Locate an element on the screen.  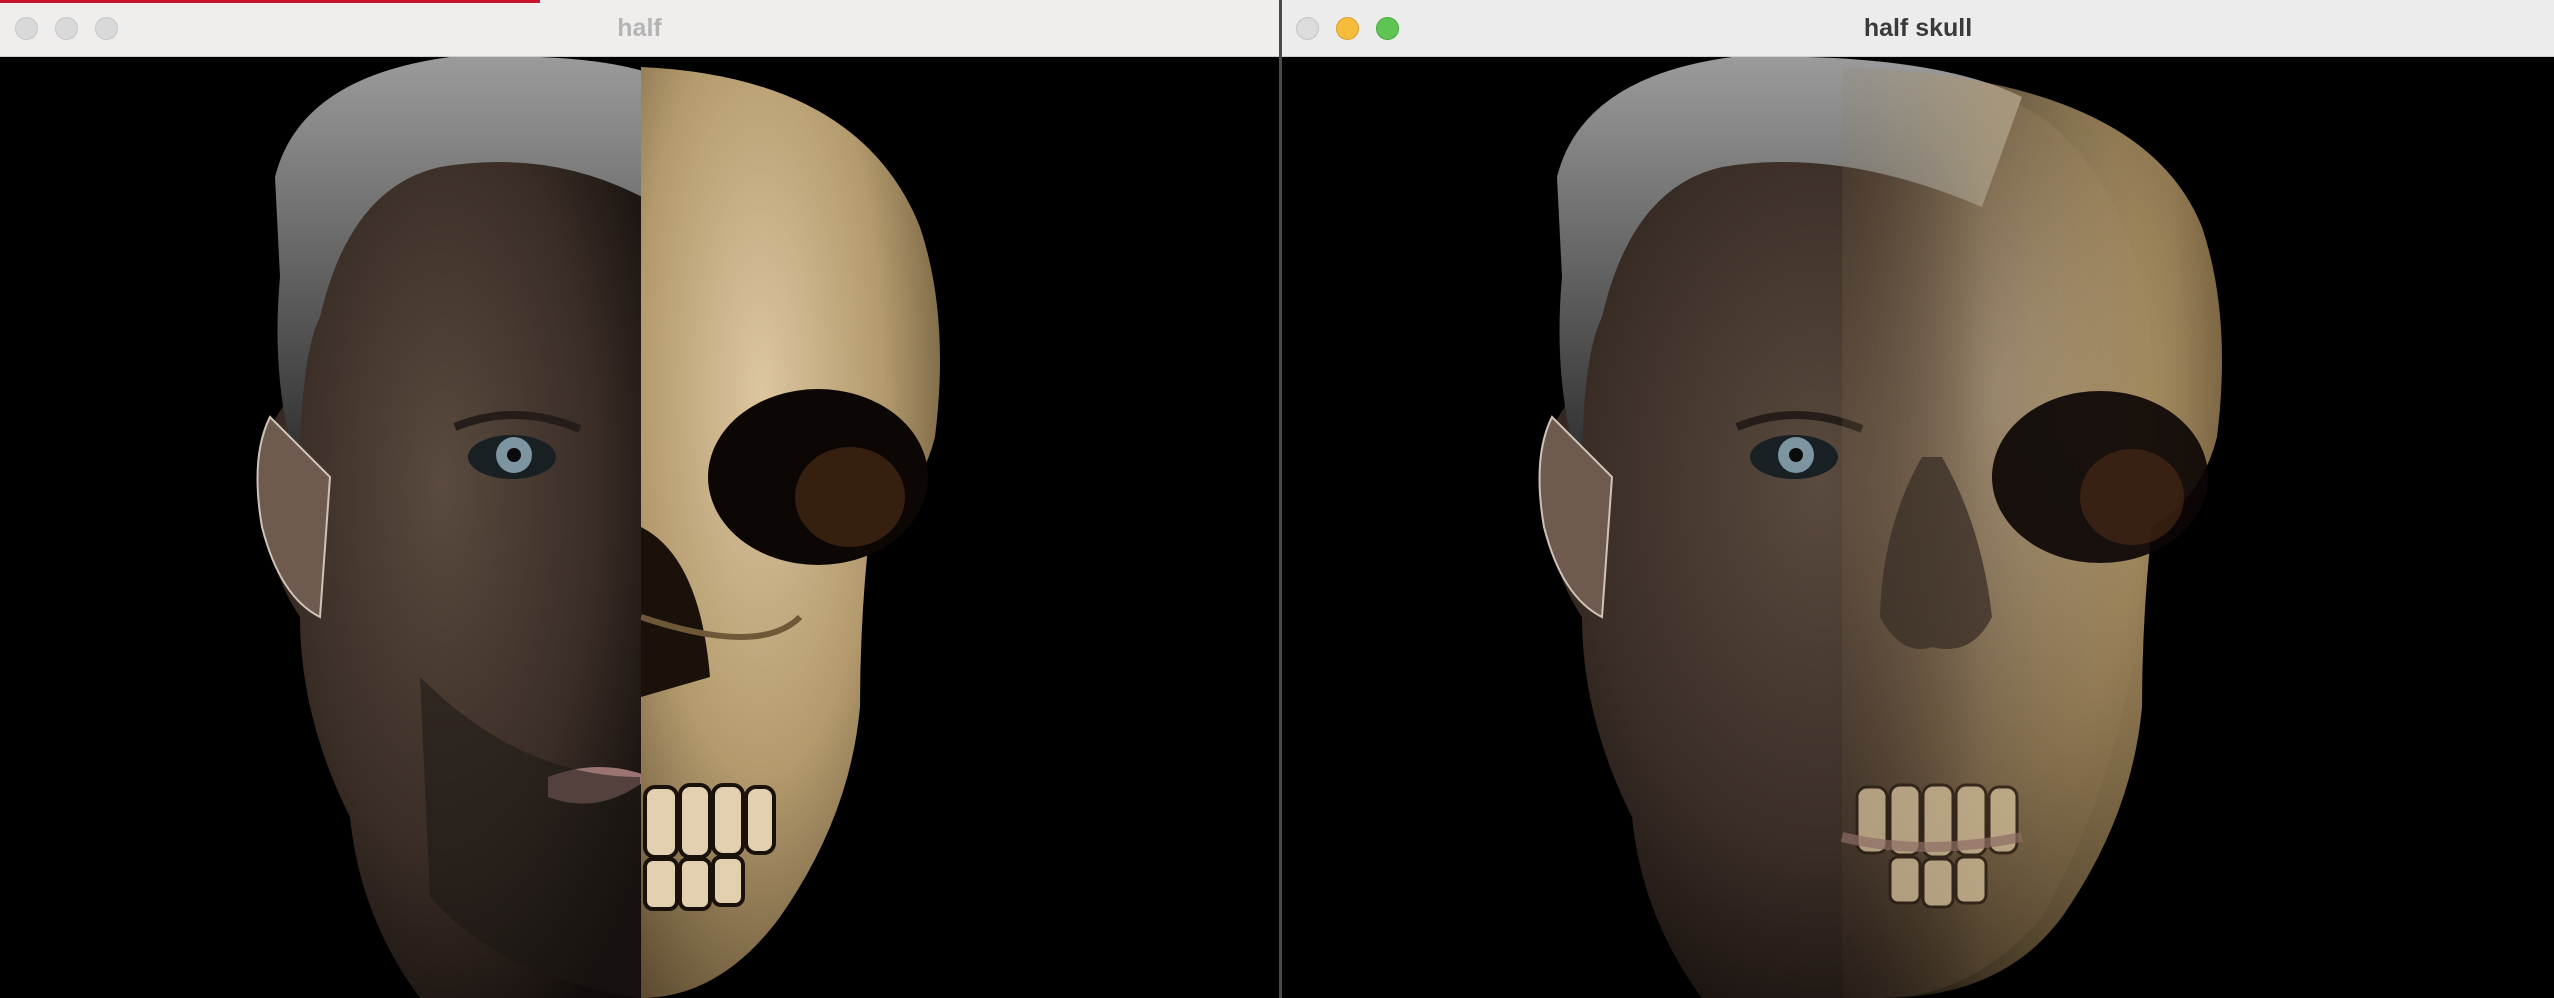
title-bar: half skull is located at coordinates (1918, 28).